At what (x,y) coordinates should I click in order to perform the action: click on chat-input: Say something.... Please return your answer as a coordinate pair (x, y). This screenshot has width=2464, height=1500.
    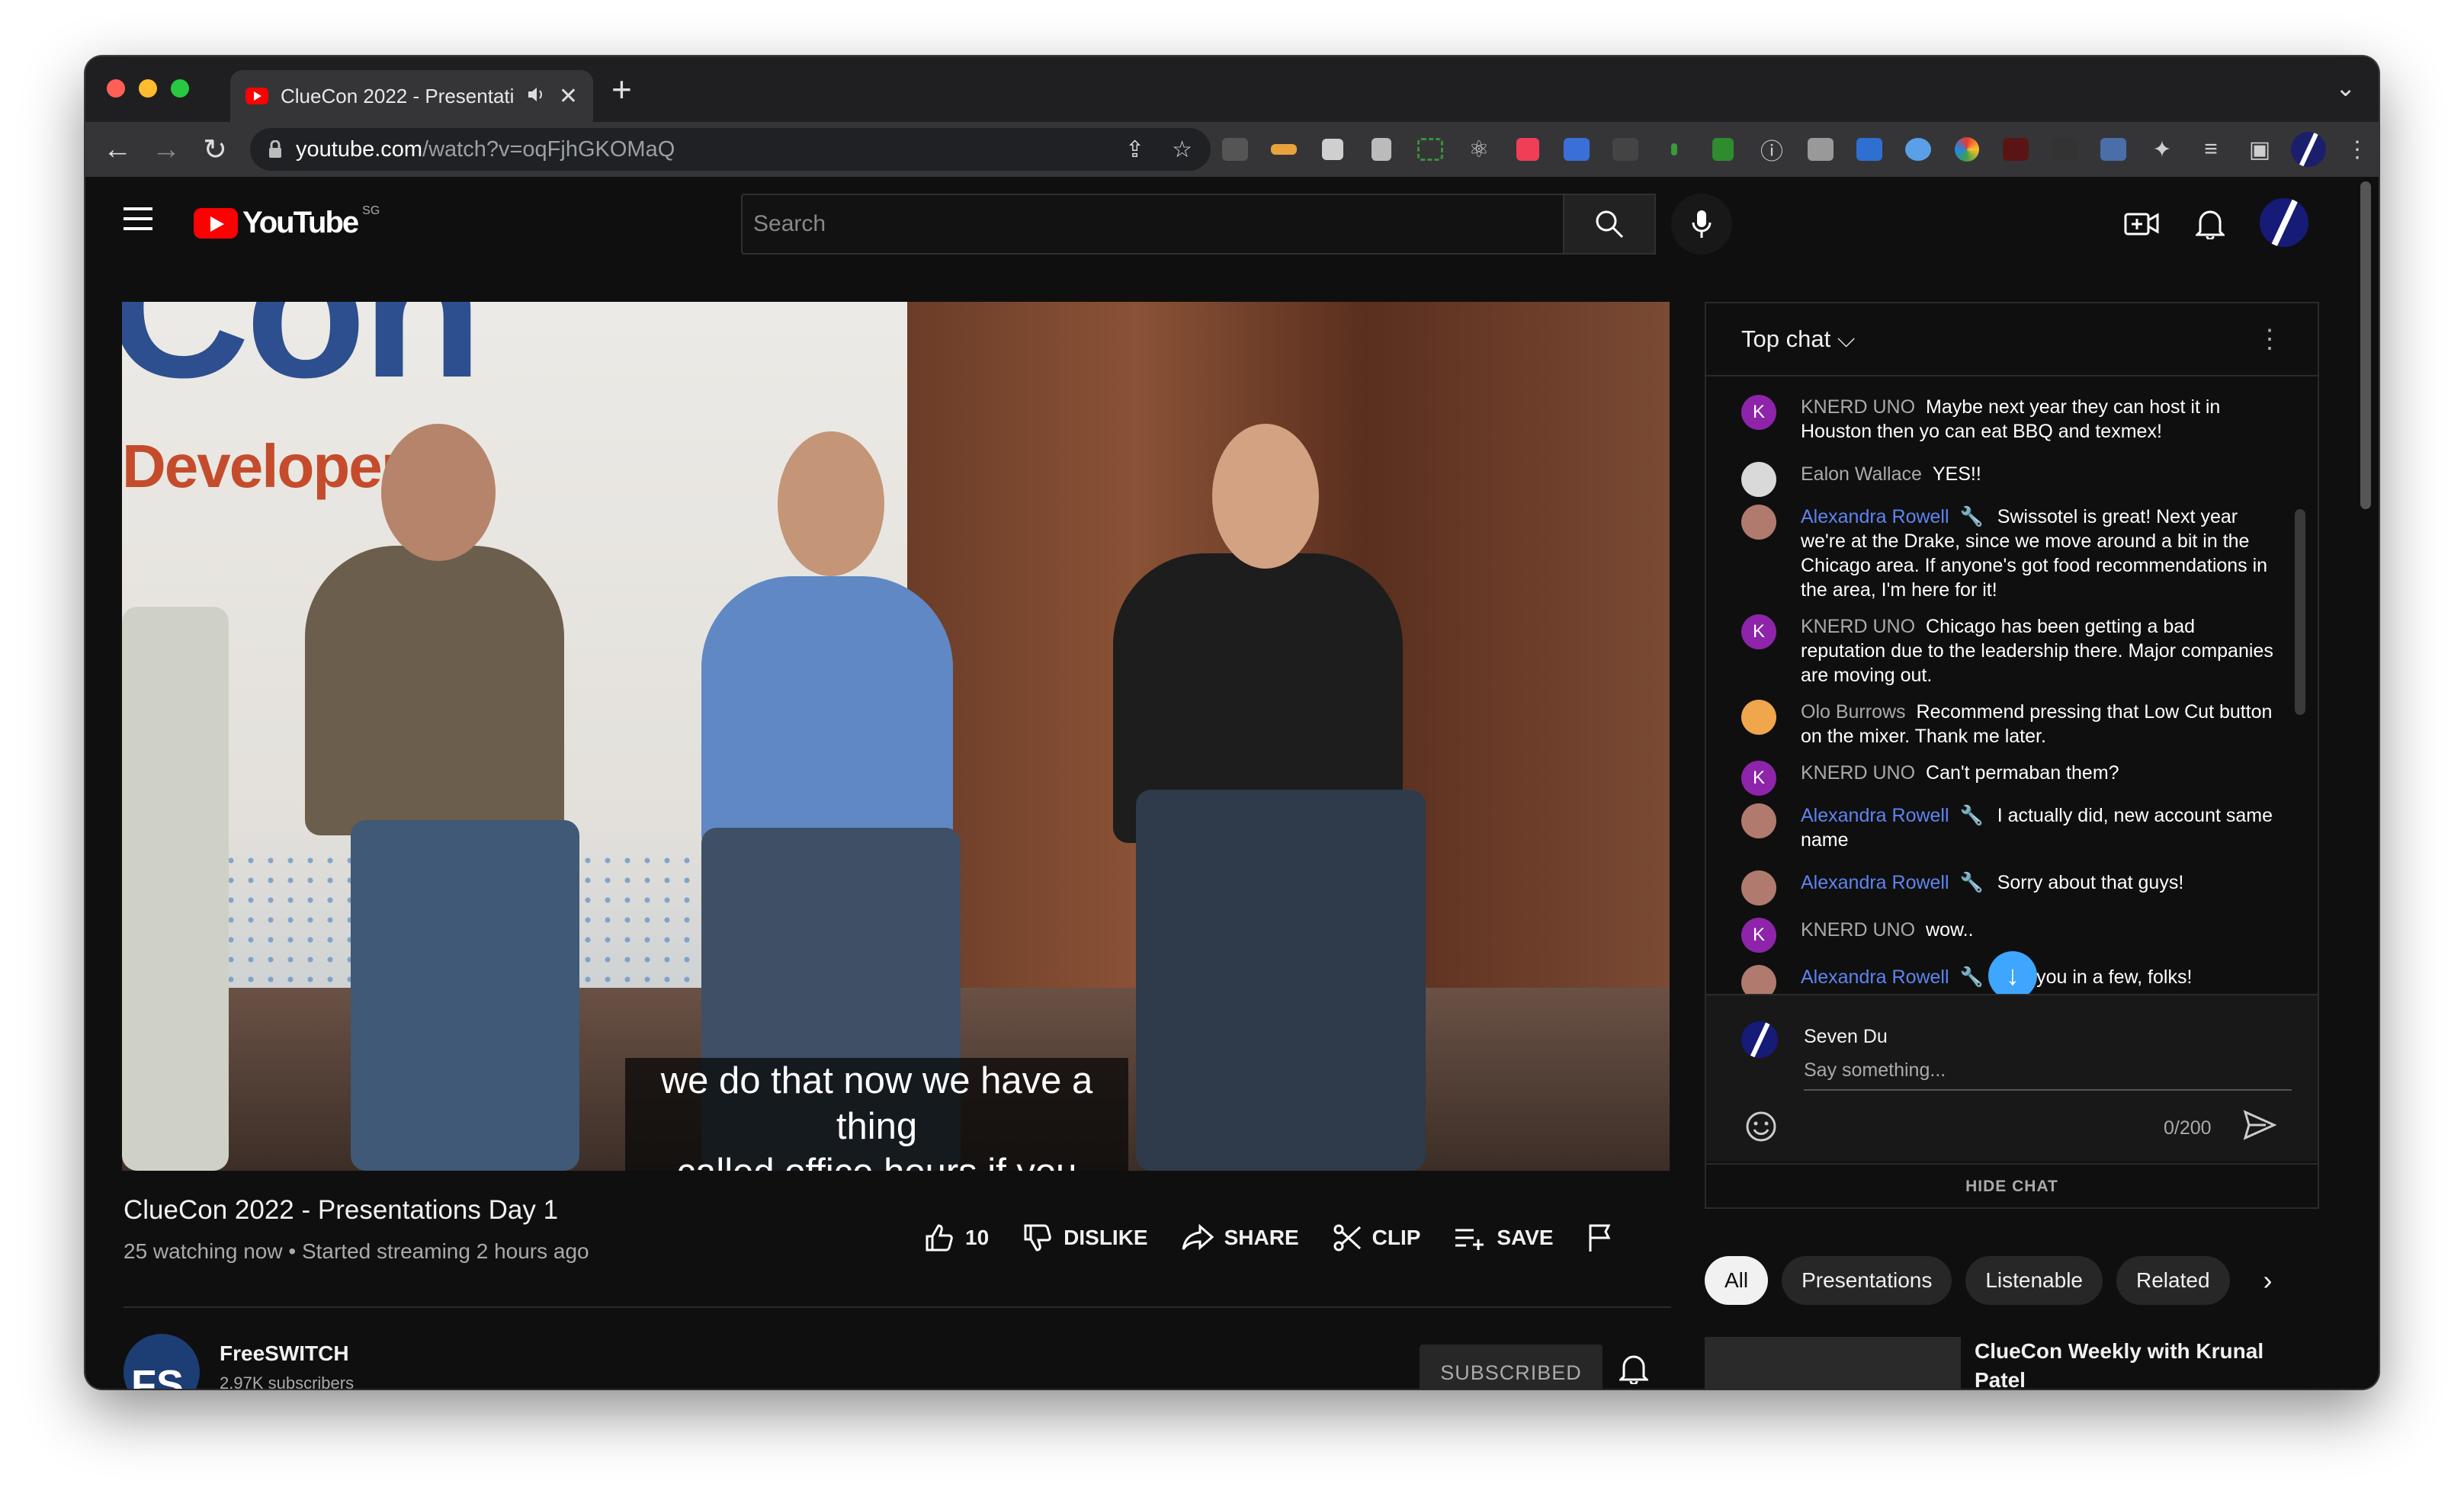
    Looking at the image, I should click on (2048, 1075).